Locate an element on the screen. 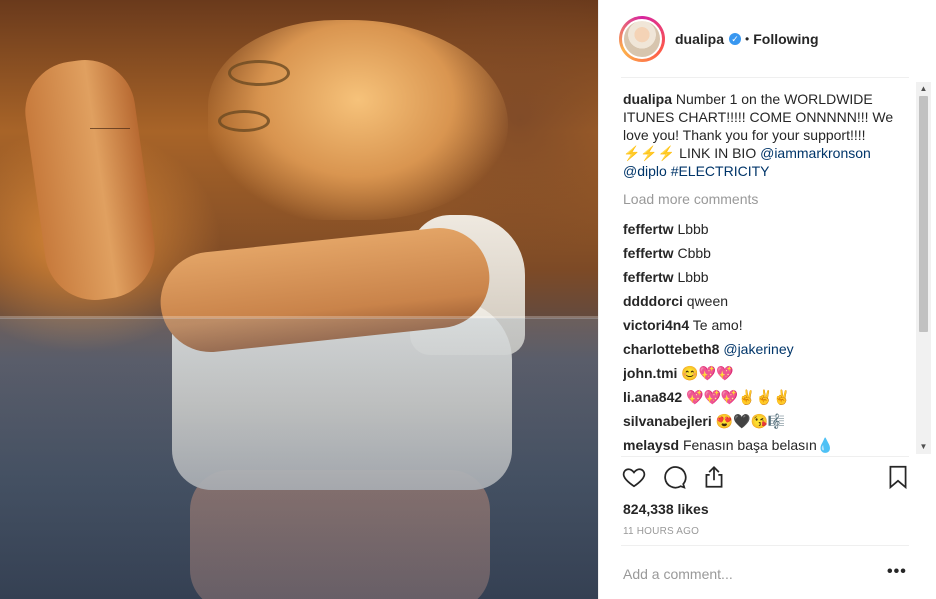  comment-username: john.tmi is located at coordinates (650, 373).